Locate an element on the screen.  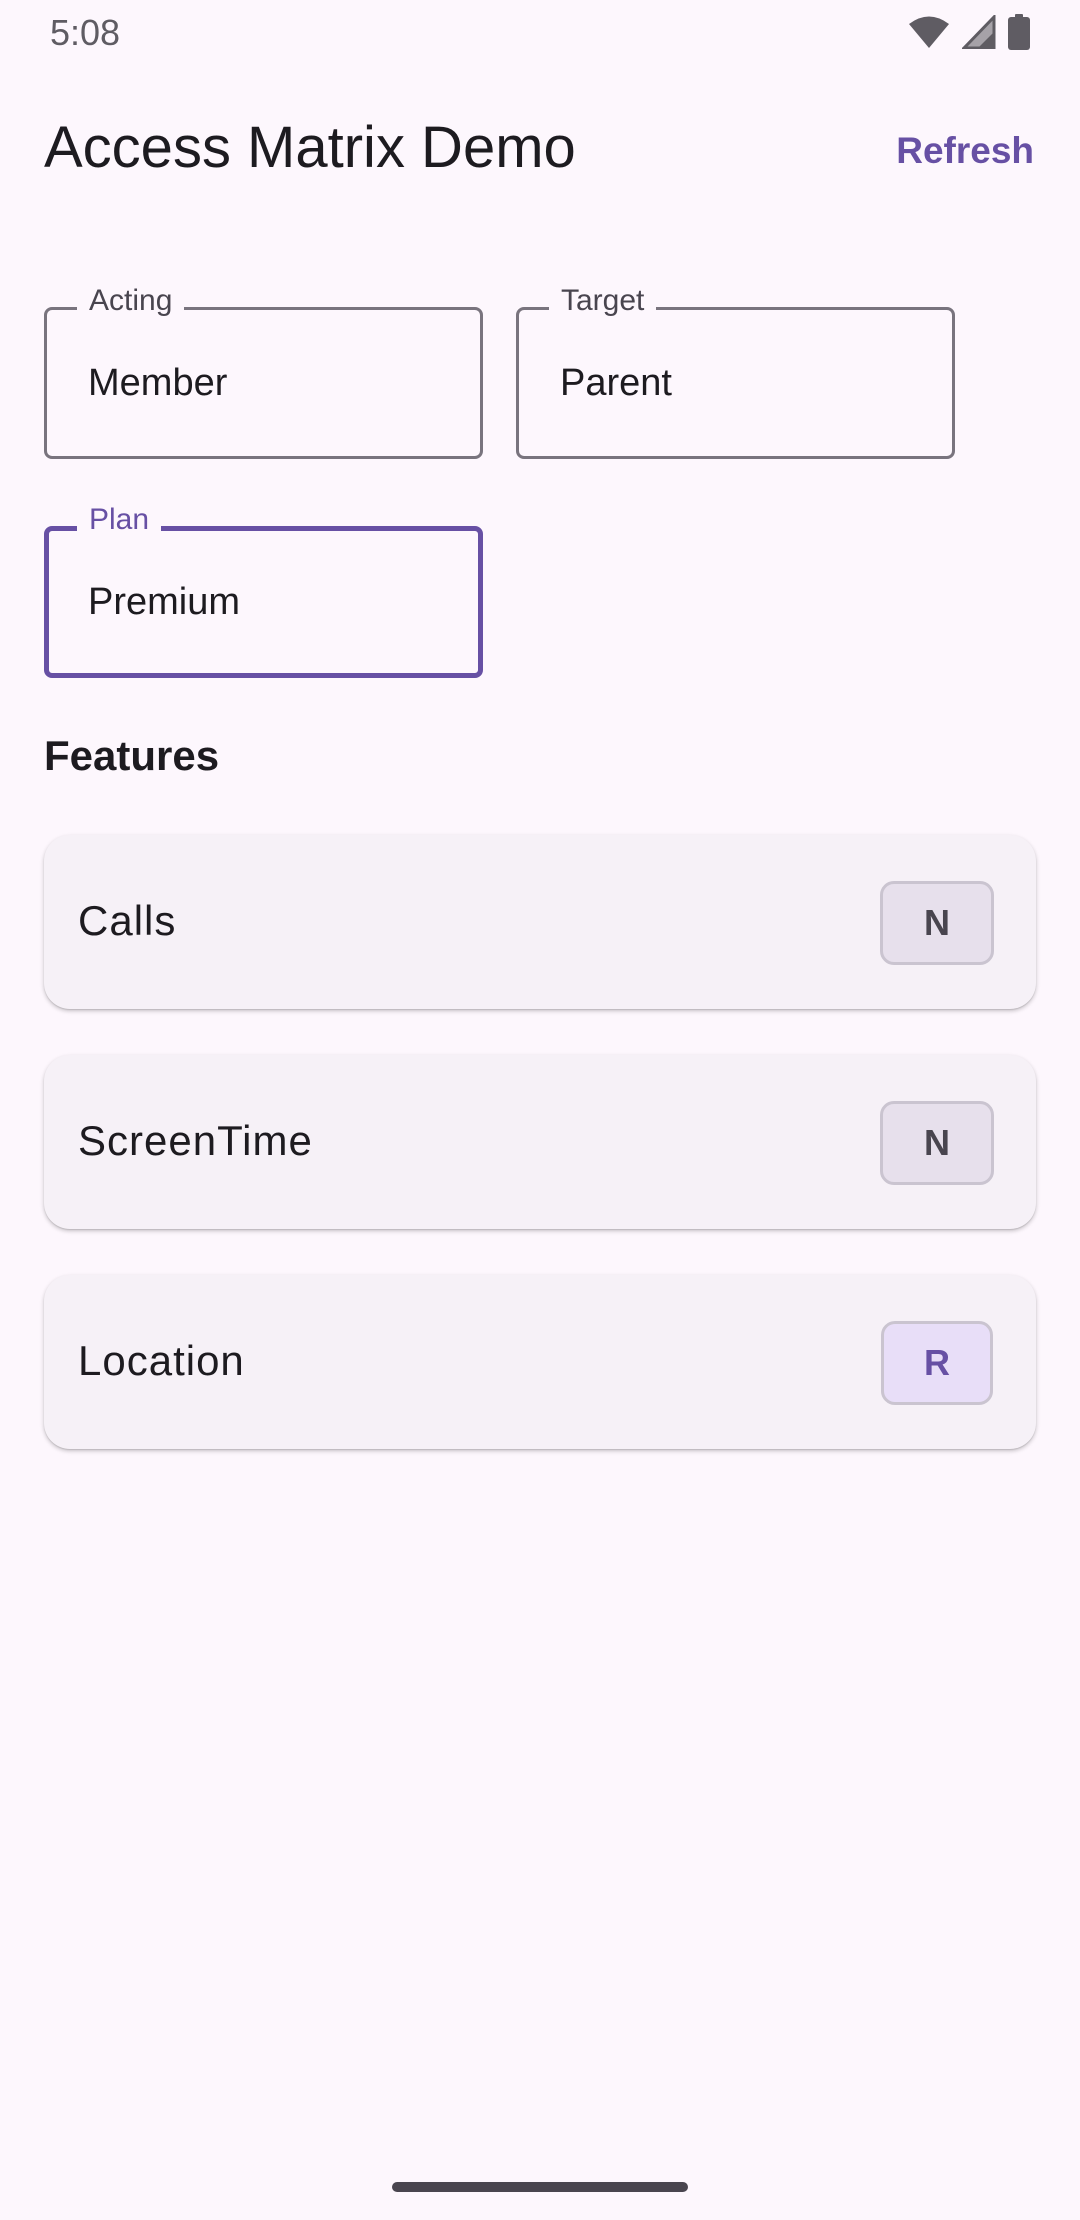
target-field: Target Parent is located at coordinates (735, 371).